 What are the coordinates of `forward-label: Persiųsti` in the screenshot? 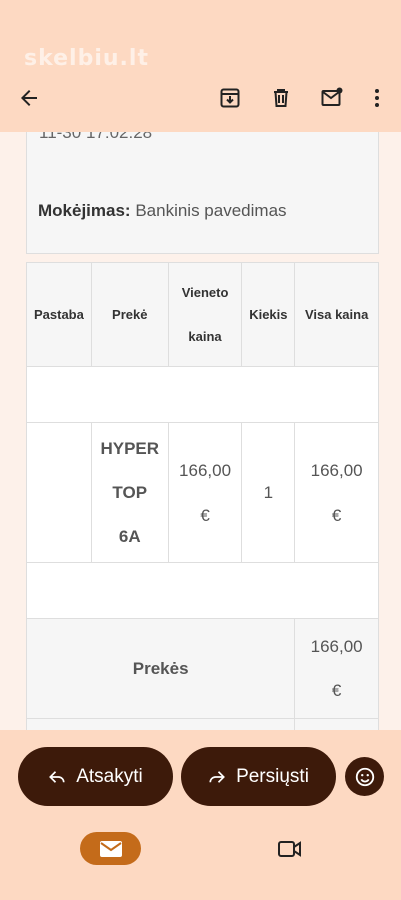 It's located at (272, 776).